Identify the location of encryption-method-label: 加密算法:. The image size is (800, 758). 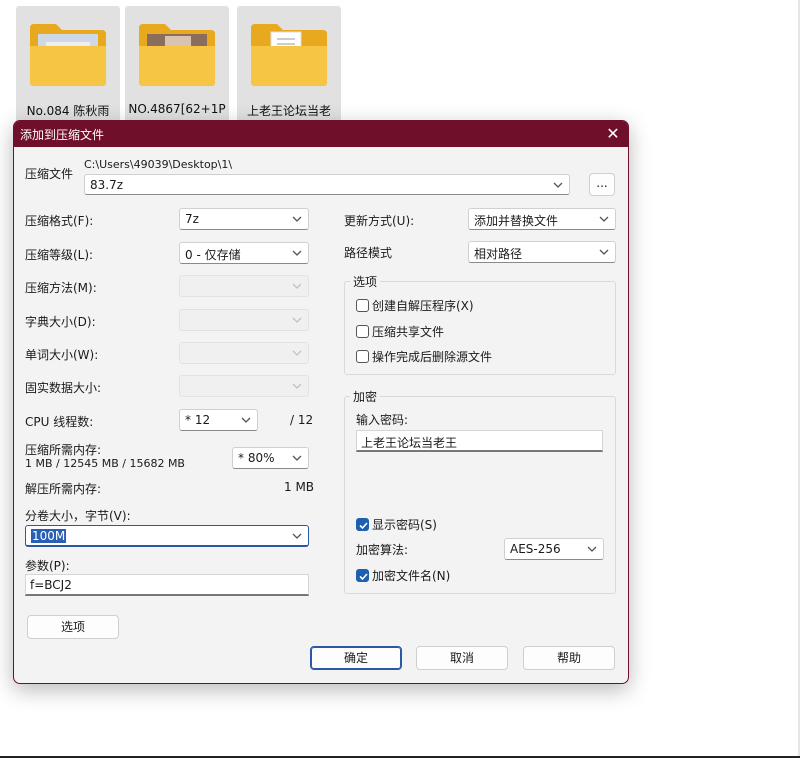
(382, 550).